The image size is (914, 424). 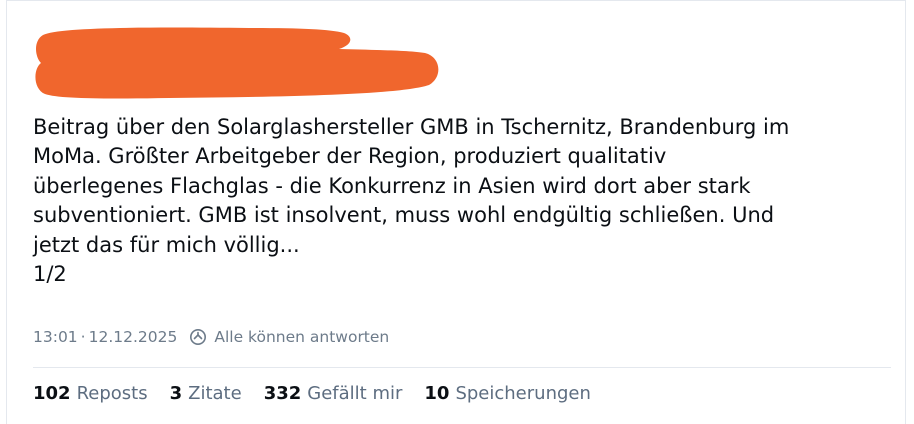 I want to click on quotes-label: Zitate, so click(x=215, y=393).